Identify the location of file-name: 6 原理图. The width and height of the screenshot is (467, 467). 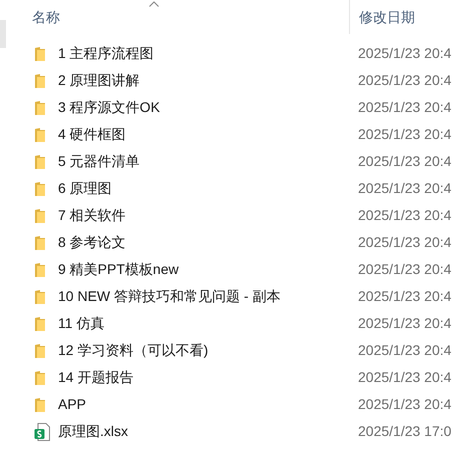
(208, 188).